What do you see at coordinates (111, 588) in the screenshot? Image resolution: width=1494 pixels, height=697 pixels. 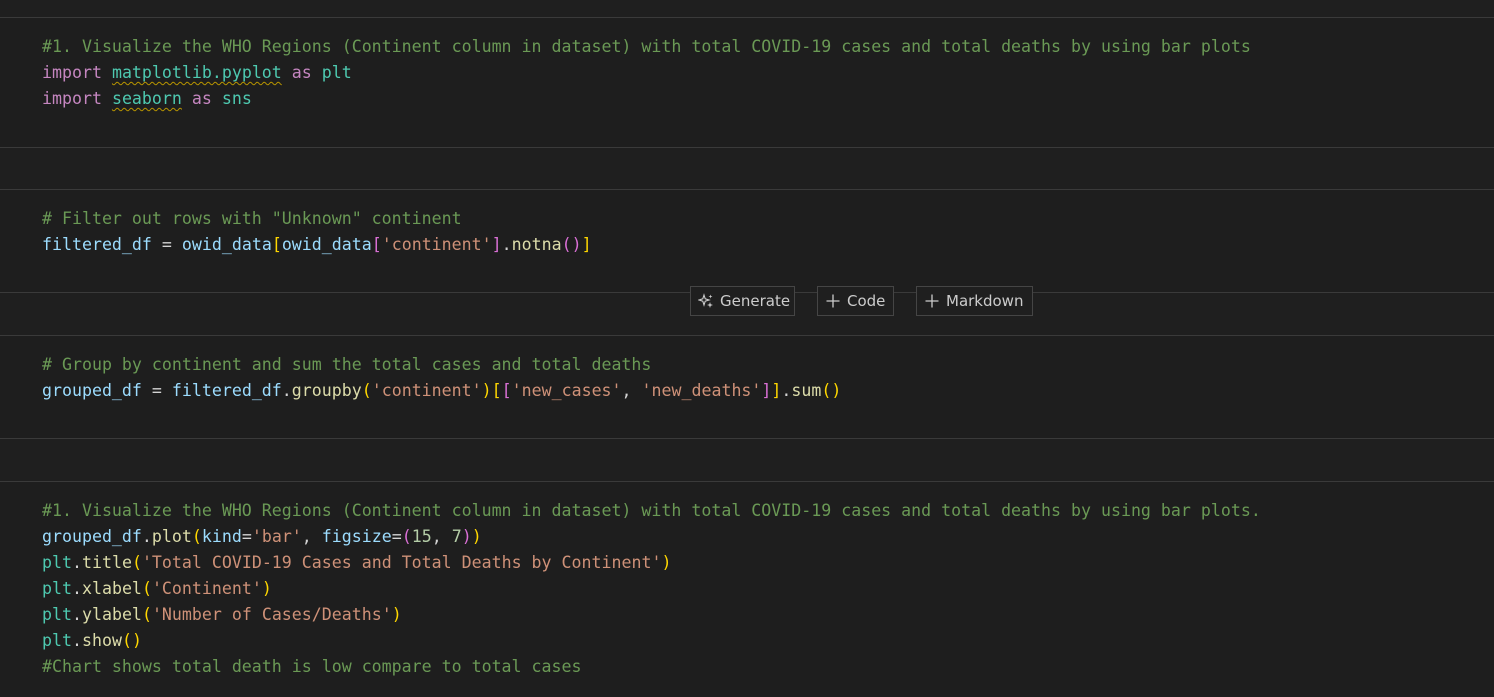 I see `code-token: xlabel` at bounding box center [111, 588].